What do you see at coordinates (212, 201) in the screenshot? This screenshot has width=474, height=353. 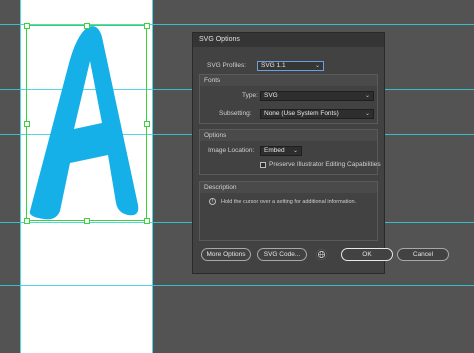 I see `info-icon: i` at bounding box center [212, 201].